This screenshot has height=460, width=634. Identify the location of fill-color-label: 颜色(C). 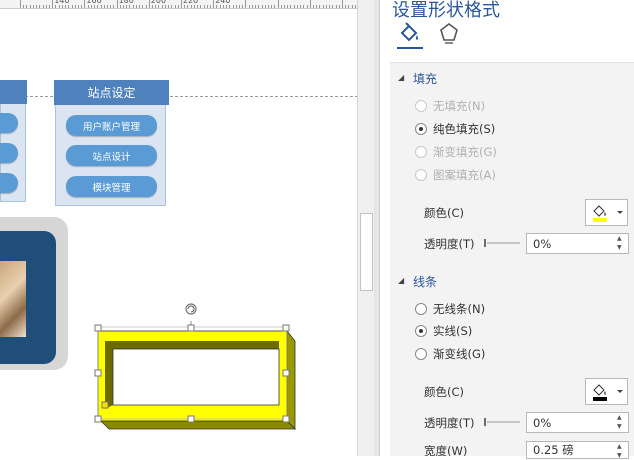
(444, 213).